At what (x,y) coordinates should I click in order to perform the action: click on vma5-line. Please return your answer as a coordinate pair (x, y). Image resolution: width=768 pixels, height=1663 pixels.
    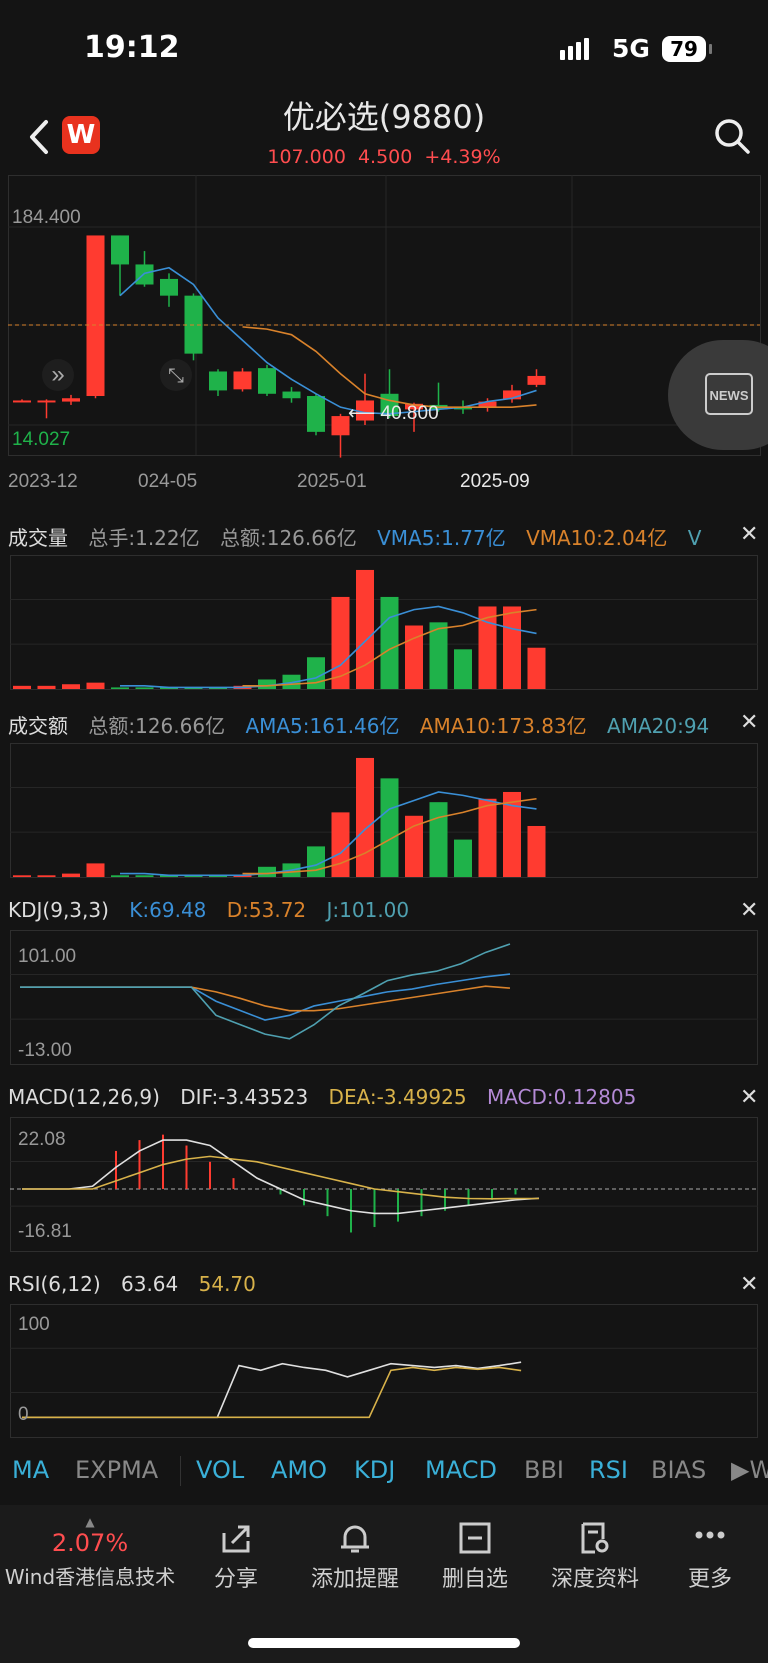
    Looking at the image, I should click on (328, 647).